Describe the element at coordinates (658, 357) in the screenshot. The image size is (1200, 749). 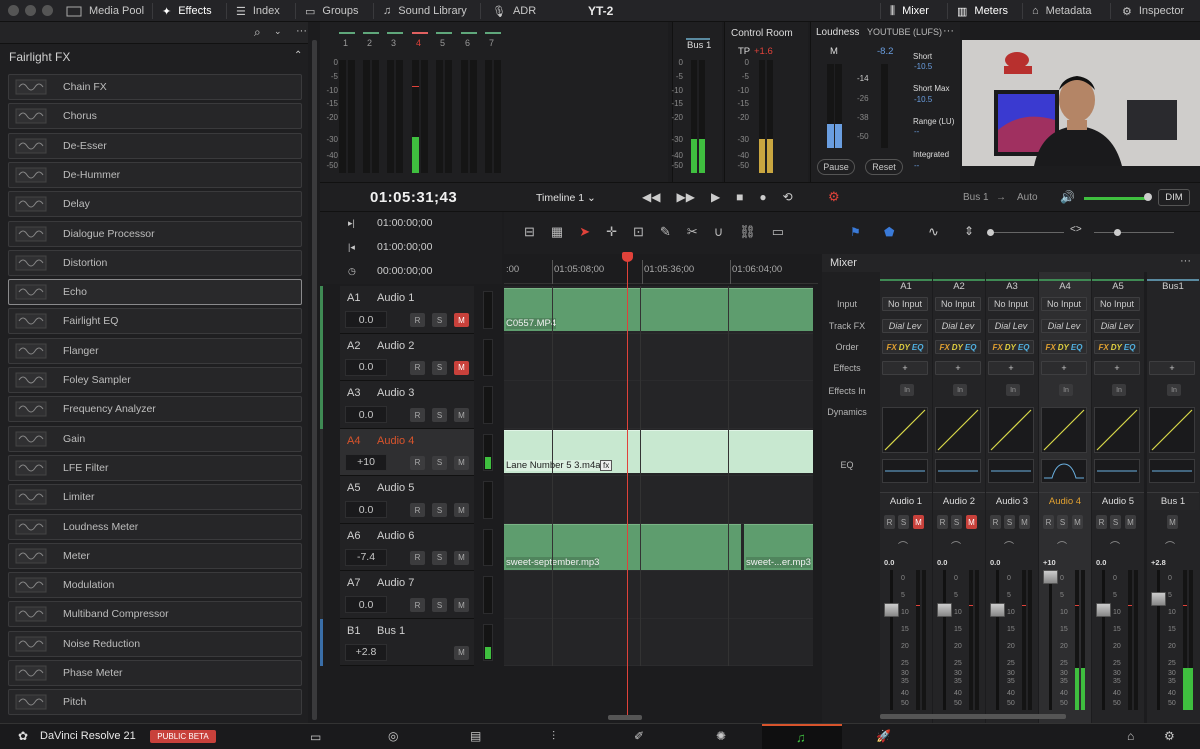
I see `timeline-lane-a2` at that location.